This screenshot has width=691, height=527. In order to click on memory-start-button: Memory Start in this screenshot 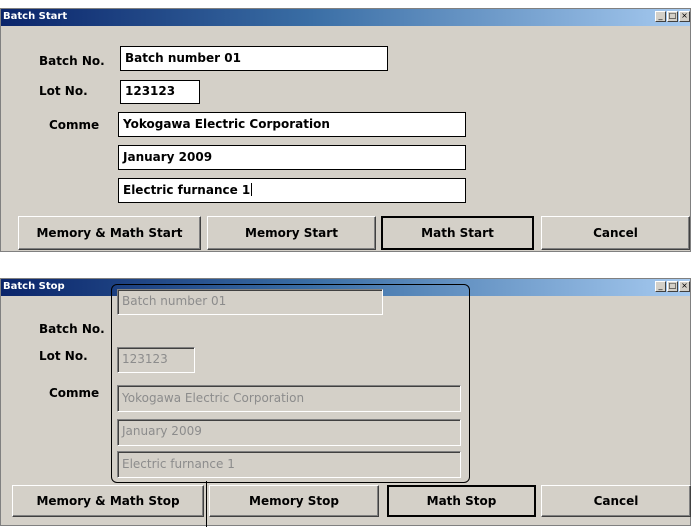, I will do `click(291, 233)`.